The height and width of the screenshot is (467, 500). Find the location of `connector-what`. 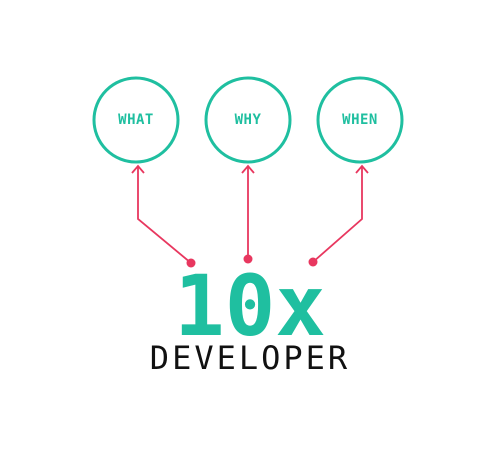

connector-what is located at coordinates (163, 216).